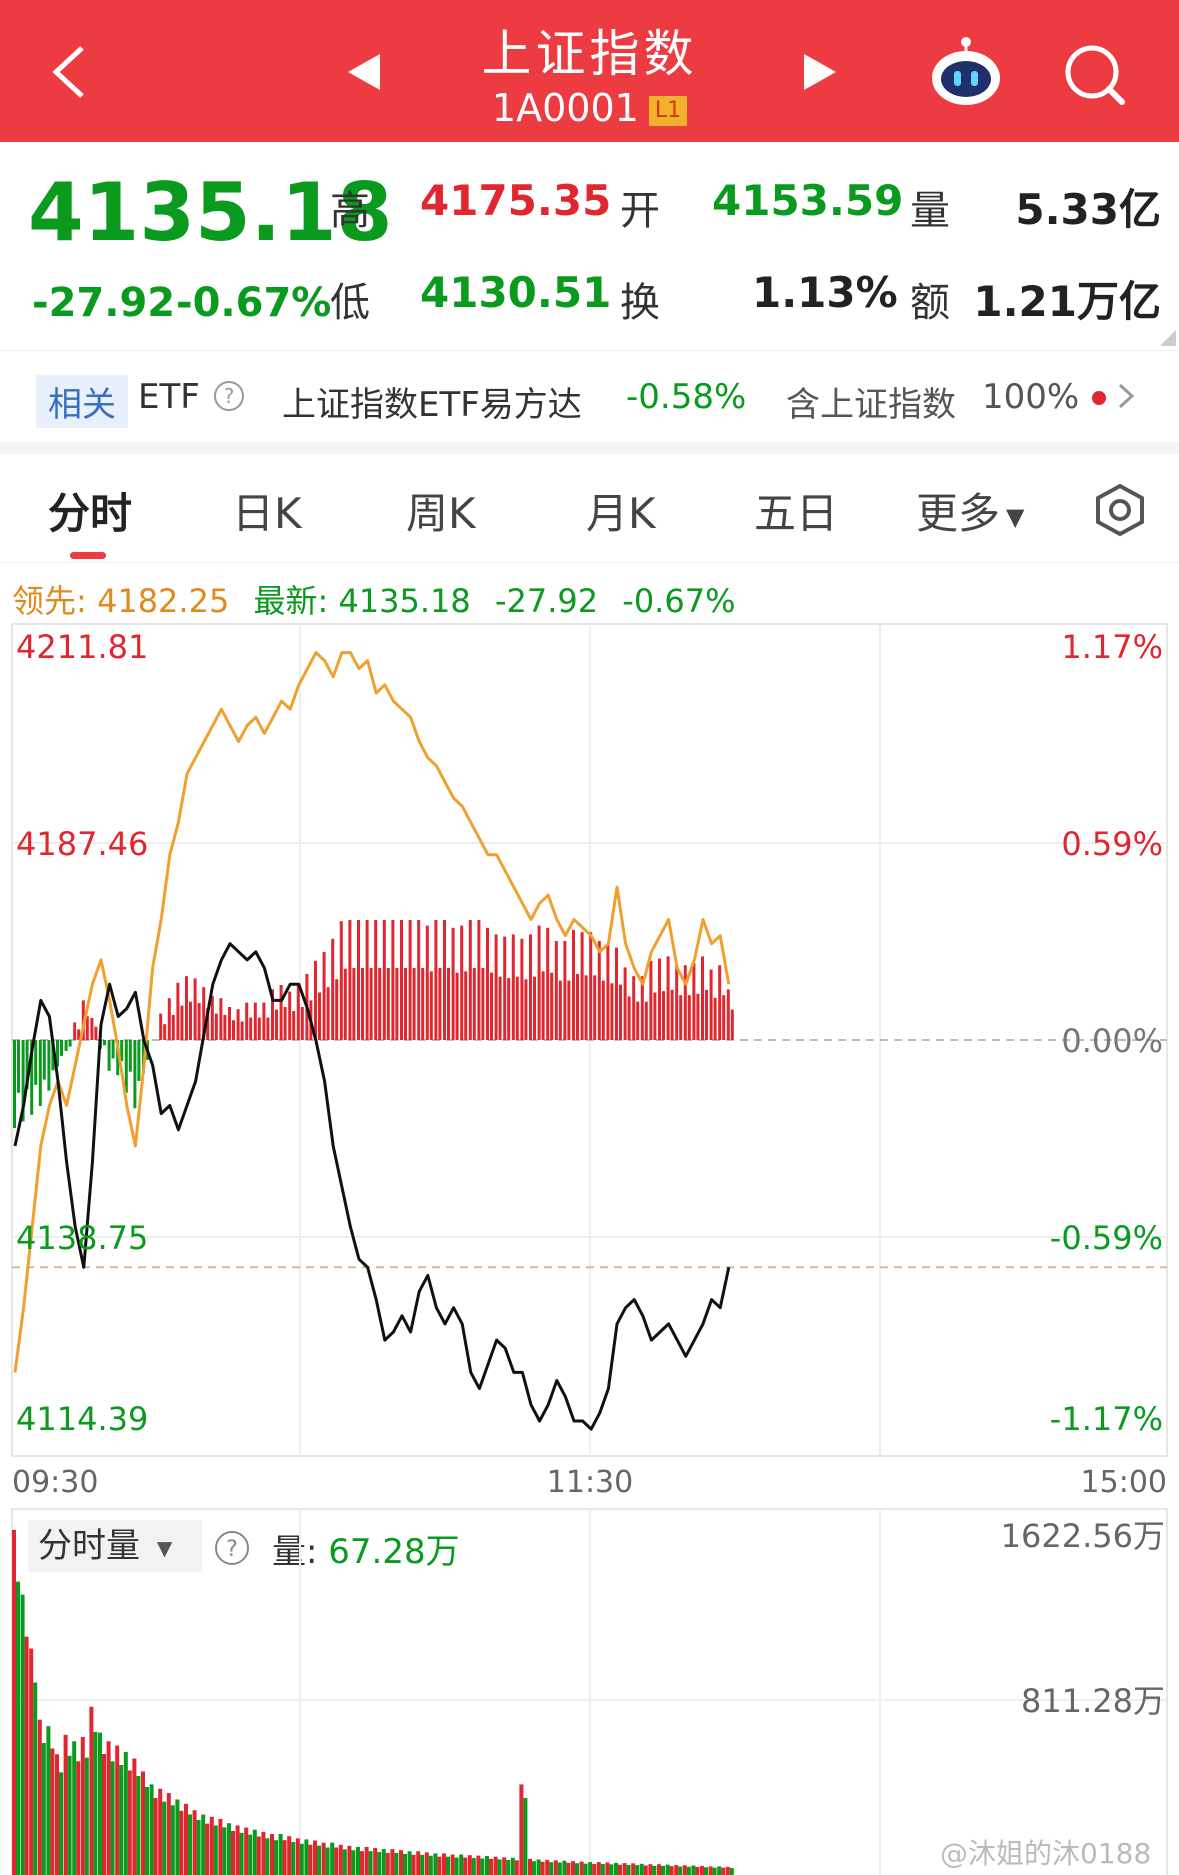 The image size is (1179, 1875). Describe the element at coordinates (291, 601) in the screenshot. I see `latest-label: 最新:` at that location.